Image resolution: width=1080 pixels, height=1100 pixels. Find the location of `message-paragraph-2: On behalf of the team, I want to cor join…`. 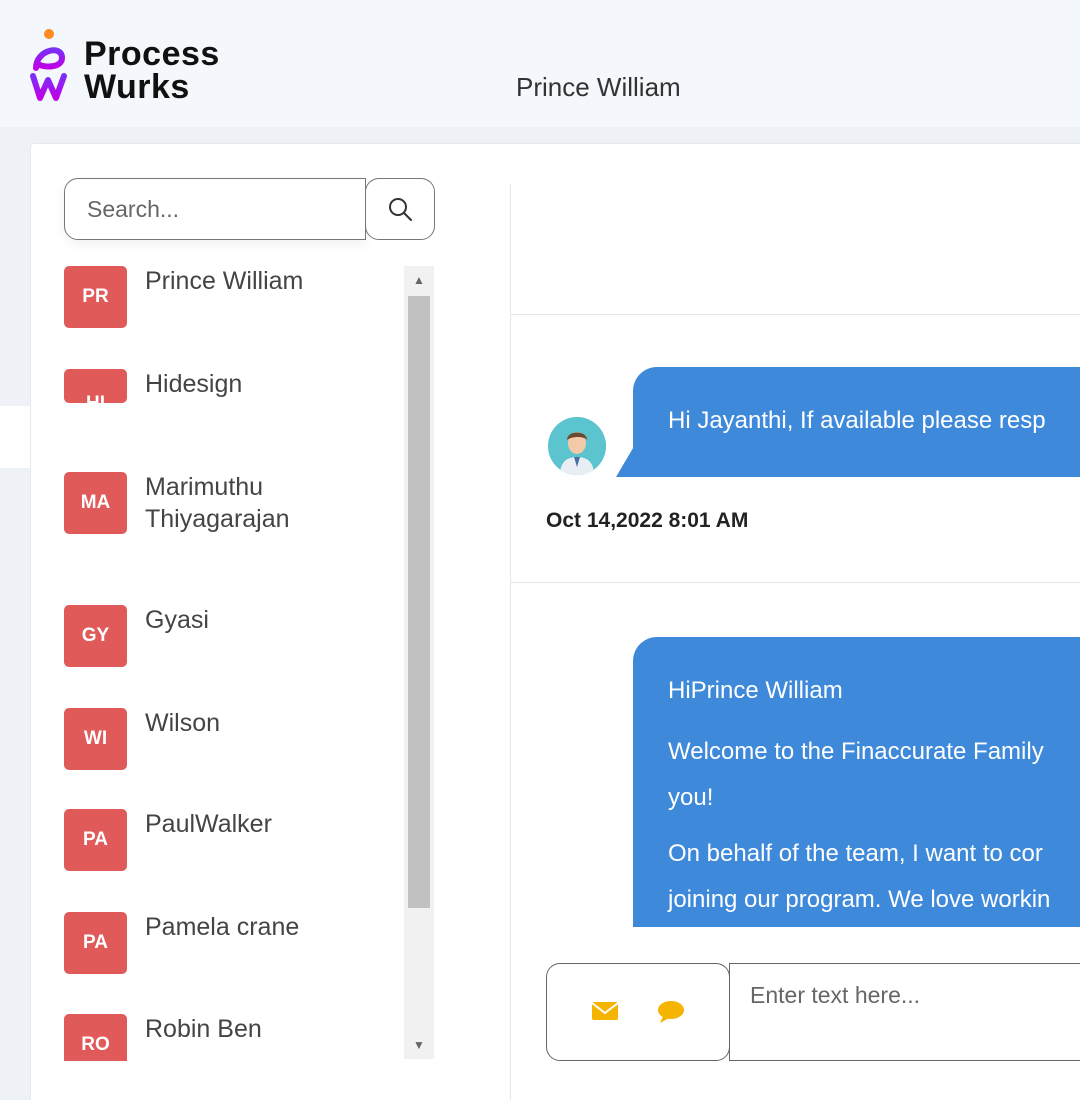

message-paragraph-2: On behalf of the team, I want to cor join… is located at coordinates (859, 876).